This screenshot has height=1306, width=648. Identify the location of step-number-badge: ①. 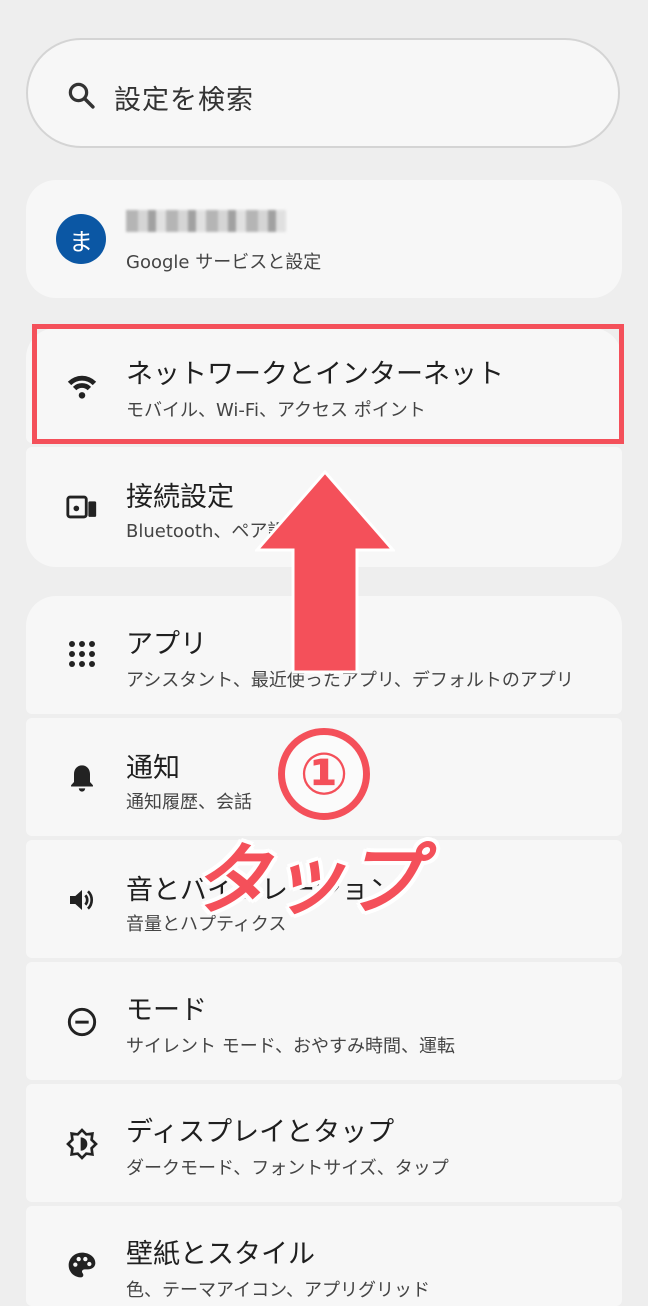
(324, 774).